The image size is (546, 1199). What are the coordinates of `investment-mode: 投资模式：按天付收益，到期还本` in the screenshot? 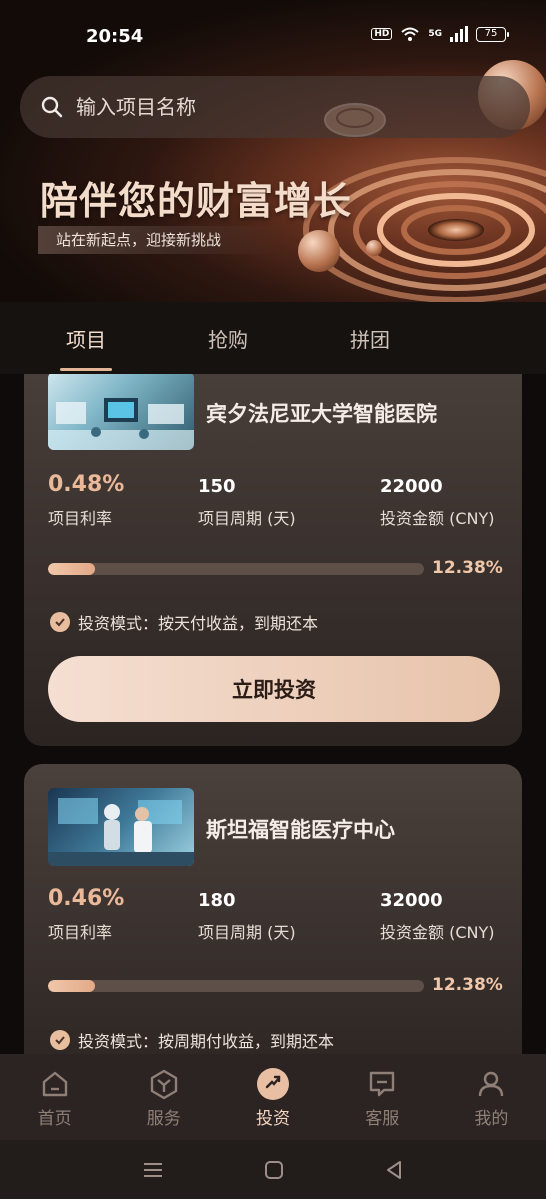 It's located at (184, 622).